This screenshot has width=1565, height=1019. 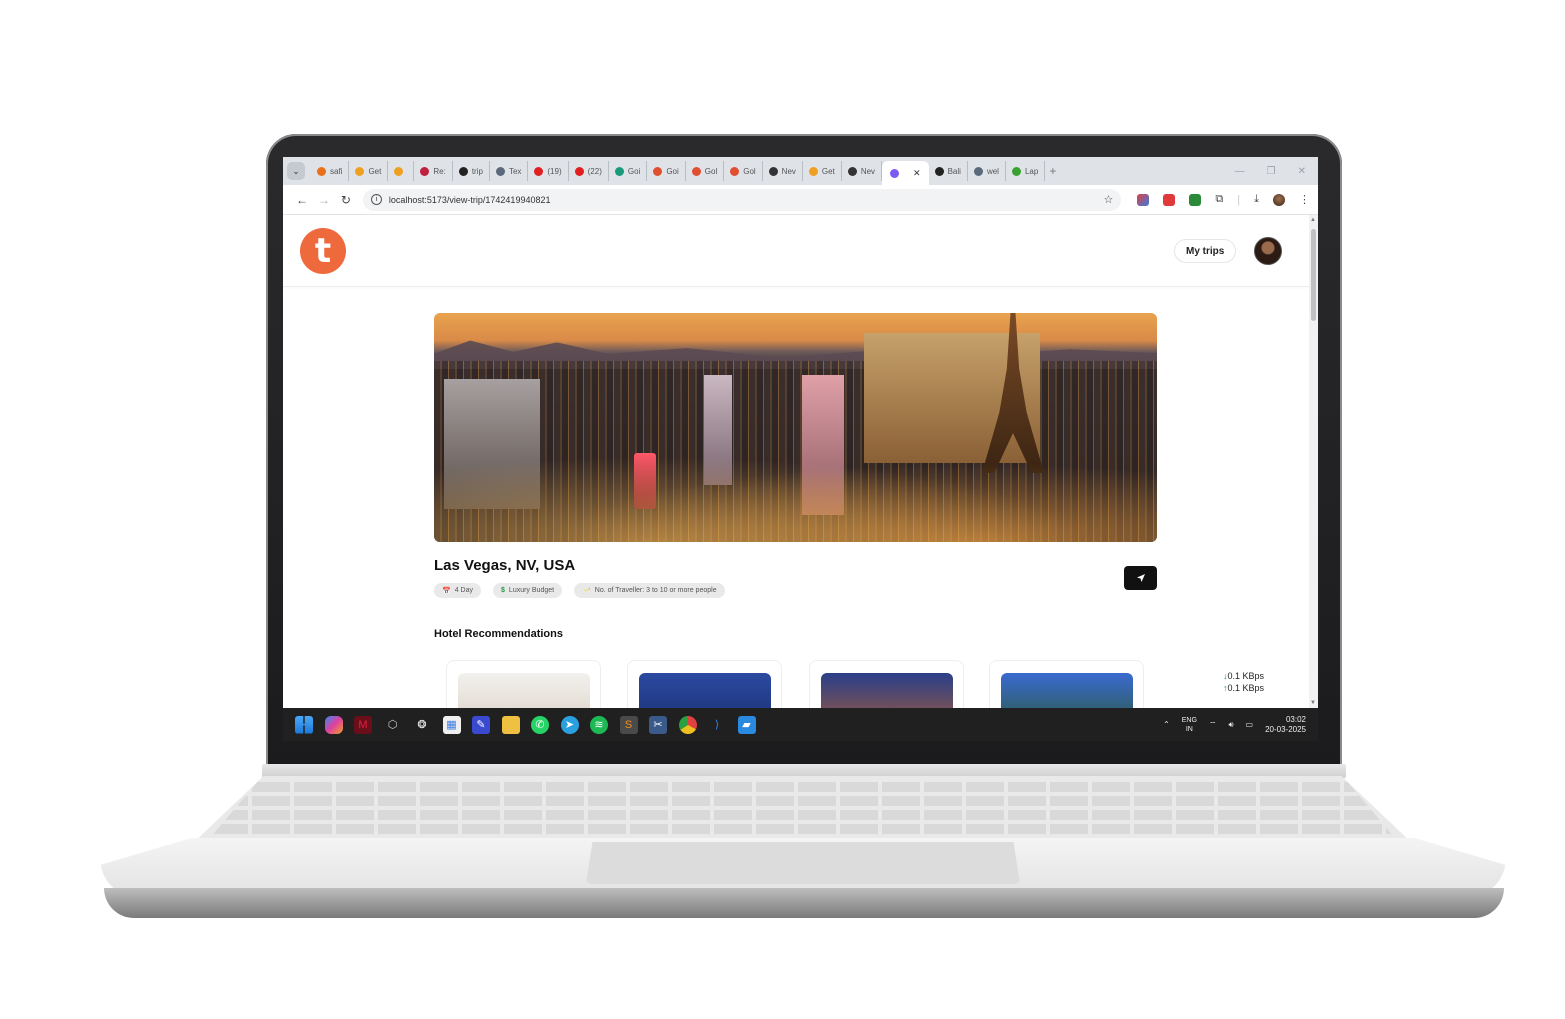 I want to click on tab-label: safi, so click(x=336, y=171).